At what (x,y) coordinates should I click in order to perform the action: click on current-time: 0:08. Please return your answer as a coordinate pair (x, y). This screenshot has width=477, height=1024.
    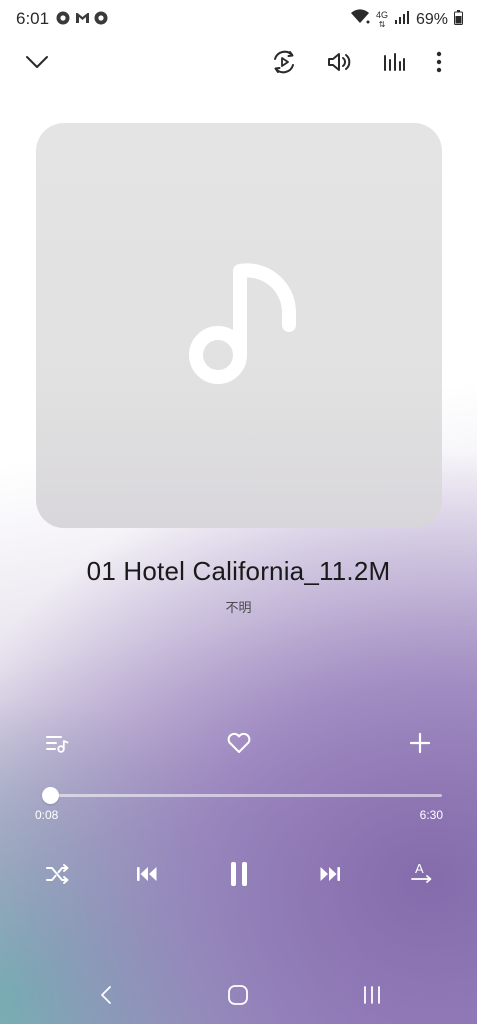
    Looking at the image, I should click on (47, 815).